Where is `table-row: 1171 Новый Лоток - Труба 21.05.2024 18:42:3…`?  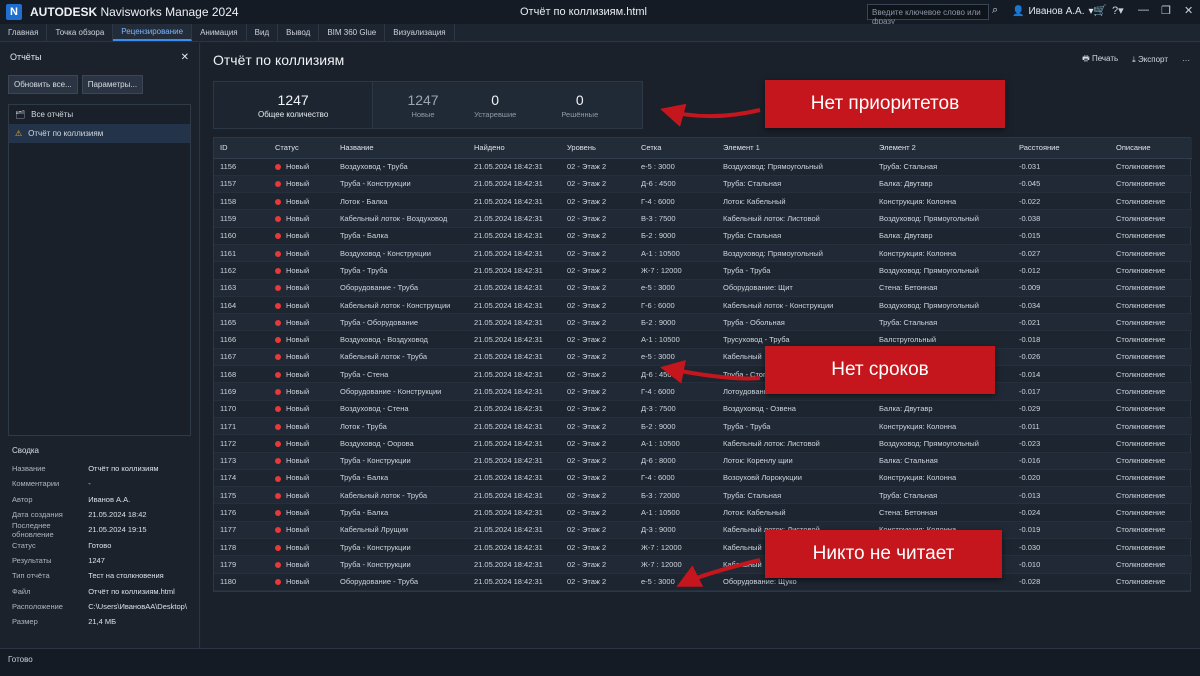
table-row: 1171 Новый Лоток - Труба 21.05.2024 18:42:3… is located at coordinates (703, 426).